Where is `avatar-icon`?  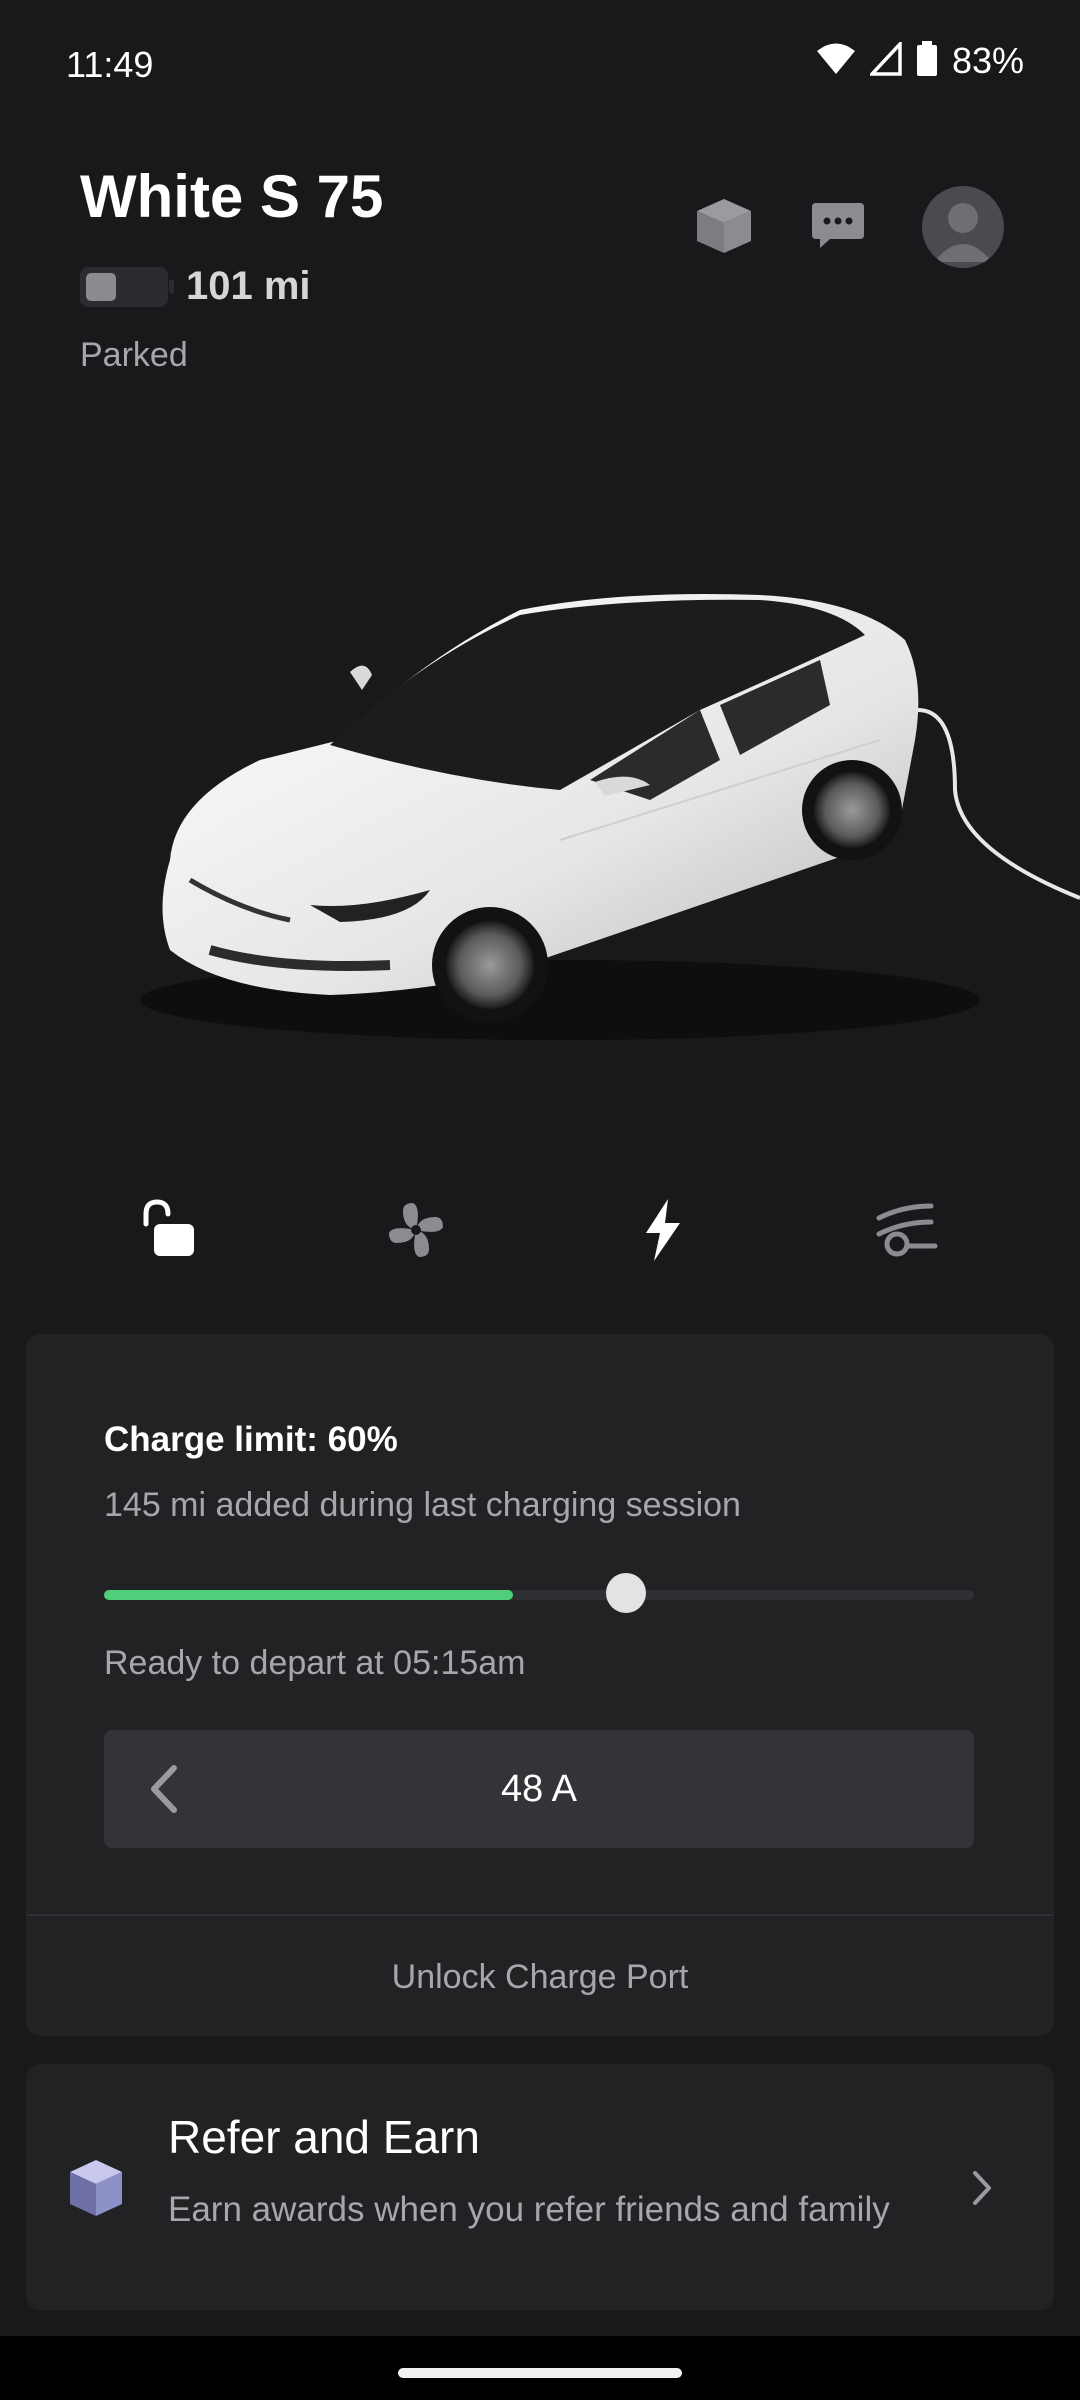
avatar-icon is located at coordinates (963, 227).